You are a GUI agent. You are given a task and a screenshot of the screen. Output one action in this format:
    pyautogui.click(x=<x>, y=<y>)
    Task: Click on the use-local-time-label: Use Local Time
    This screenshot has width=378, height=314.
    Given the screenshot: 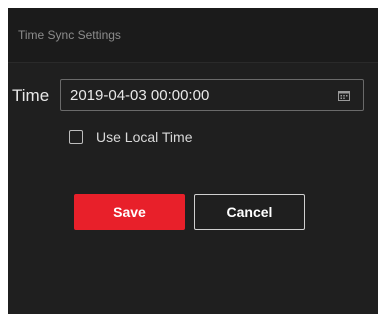 What is the action you would take?
    pyautogui.click(x=144, y=137)
    